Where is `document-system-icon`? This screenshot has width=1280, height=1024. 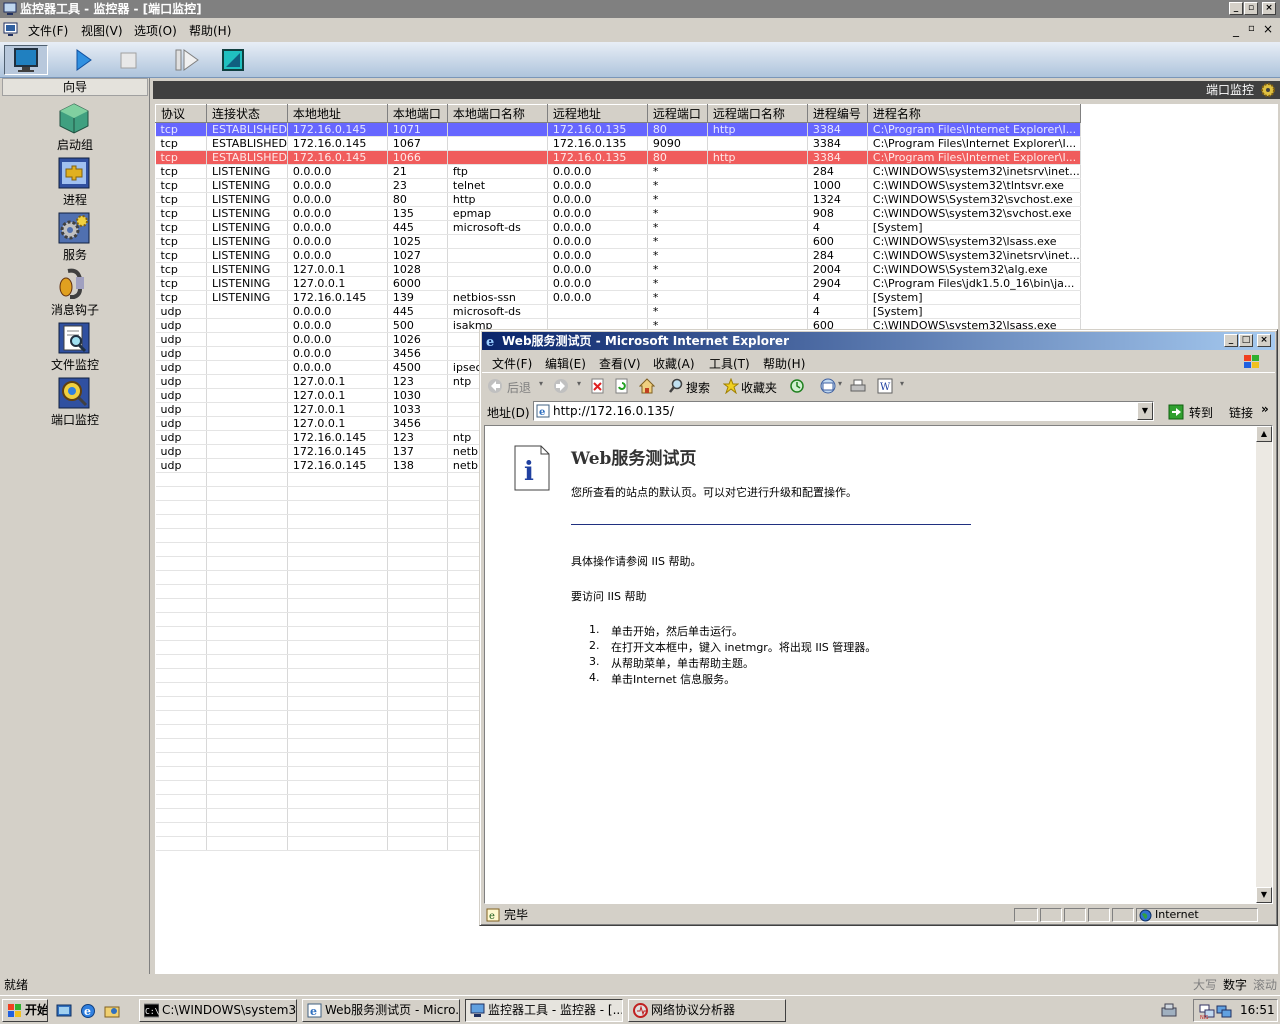 document-system-icon is located at coordinates (11, 30).